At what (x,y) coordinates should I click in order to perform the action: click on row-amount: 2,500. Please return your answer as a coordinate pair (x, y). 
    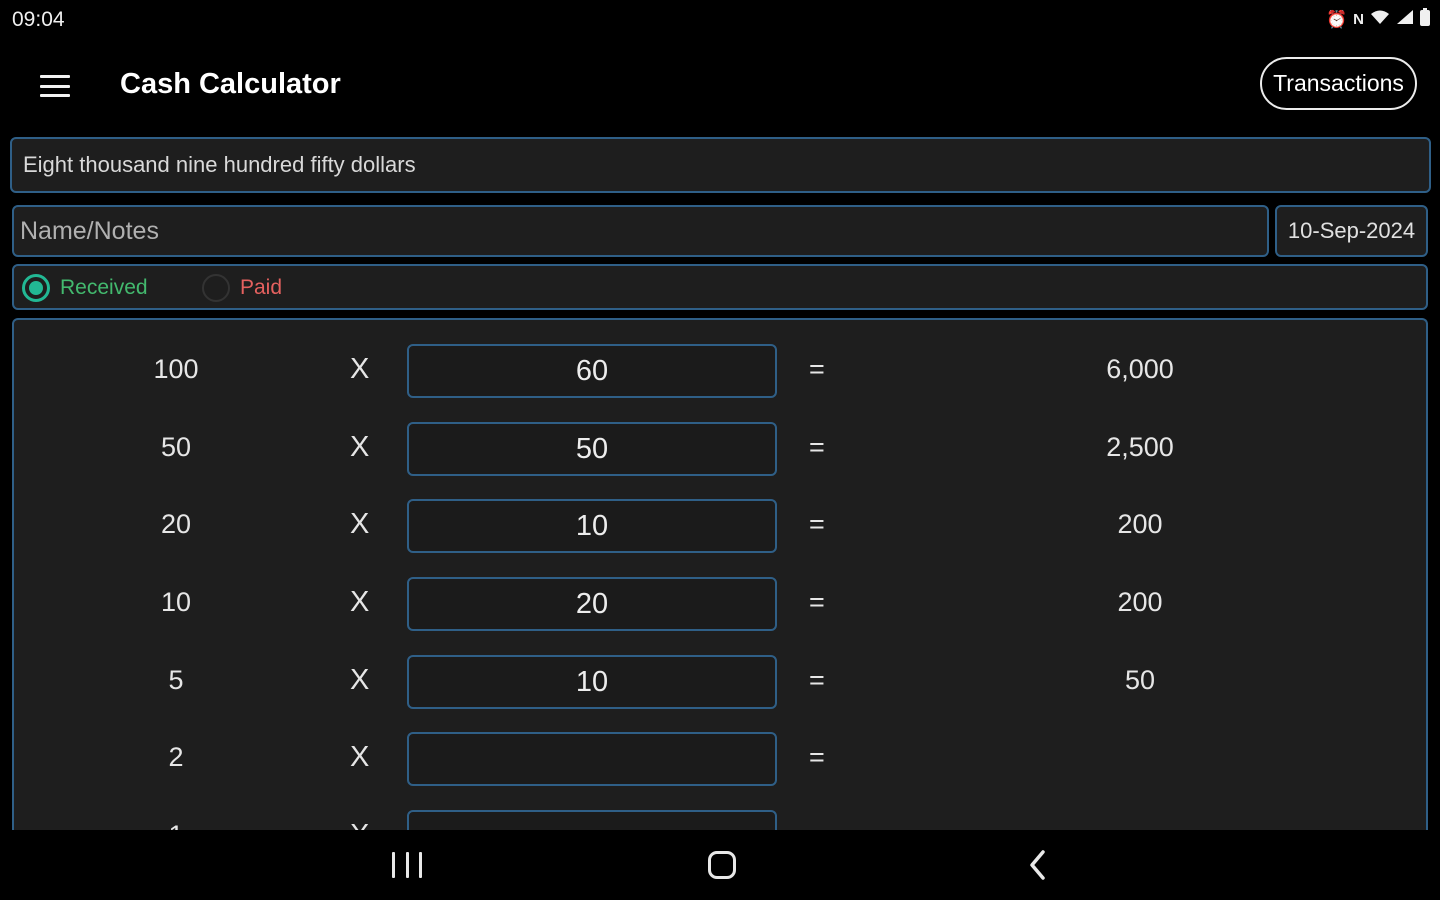
    Looking at the image, I should click on (1140, 447).